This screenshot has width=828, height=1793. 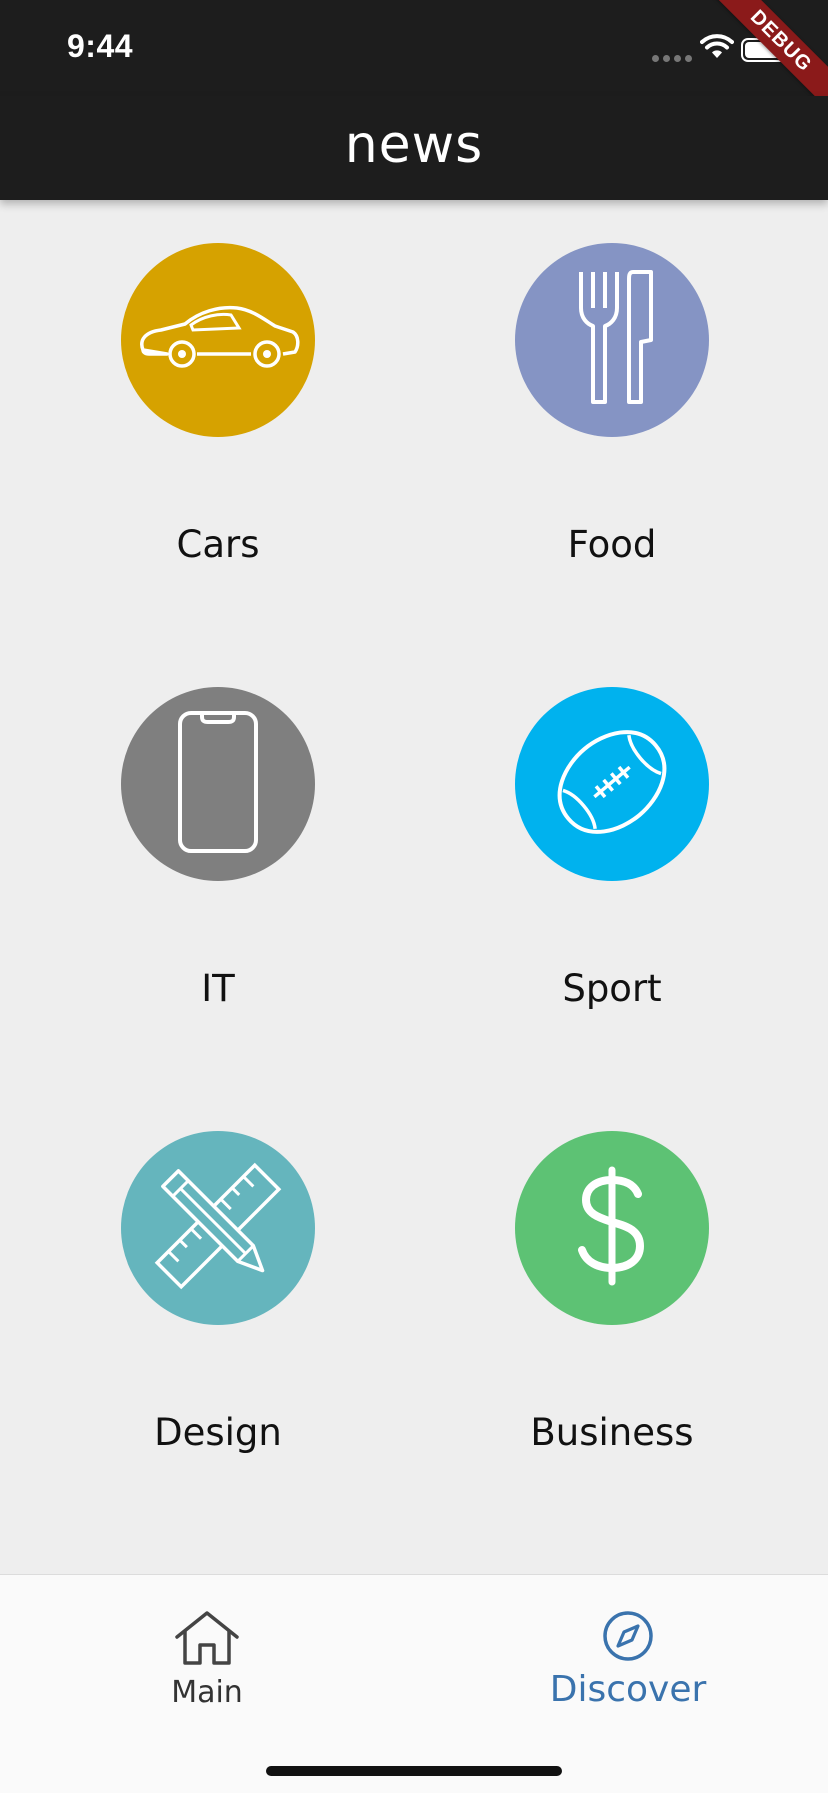 What do you see at coordinates (717, 49) in the screenshot?
I see `wifi-icon` at bounding box center [717, 49].